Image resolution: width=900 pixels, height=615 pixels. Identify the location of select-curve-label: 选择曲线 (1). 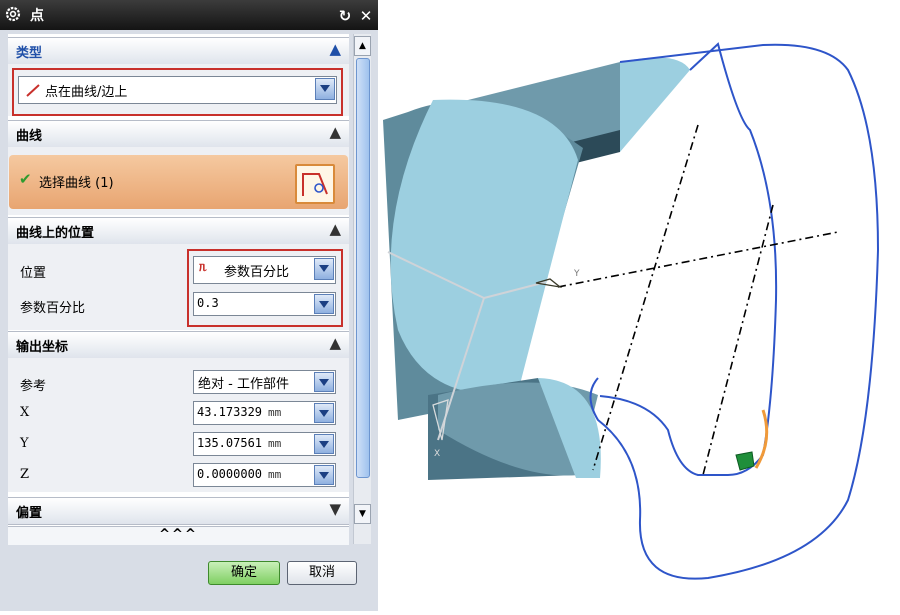
(76, 183).